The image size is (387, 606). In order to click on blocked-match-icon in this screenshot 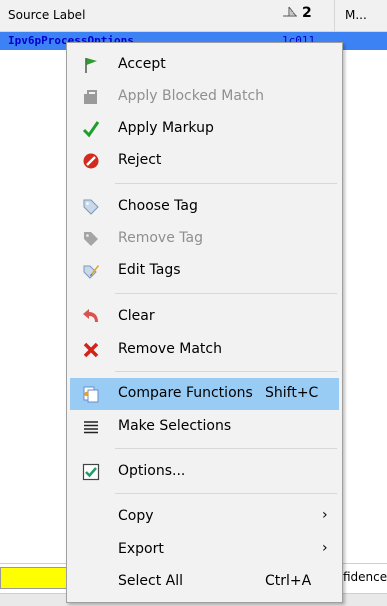, I will do `click(90, 97)`.